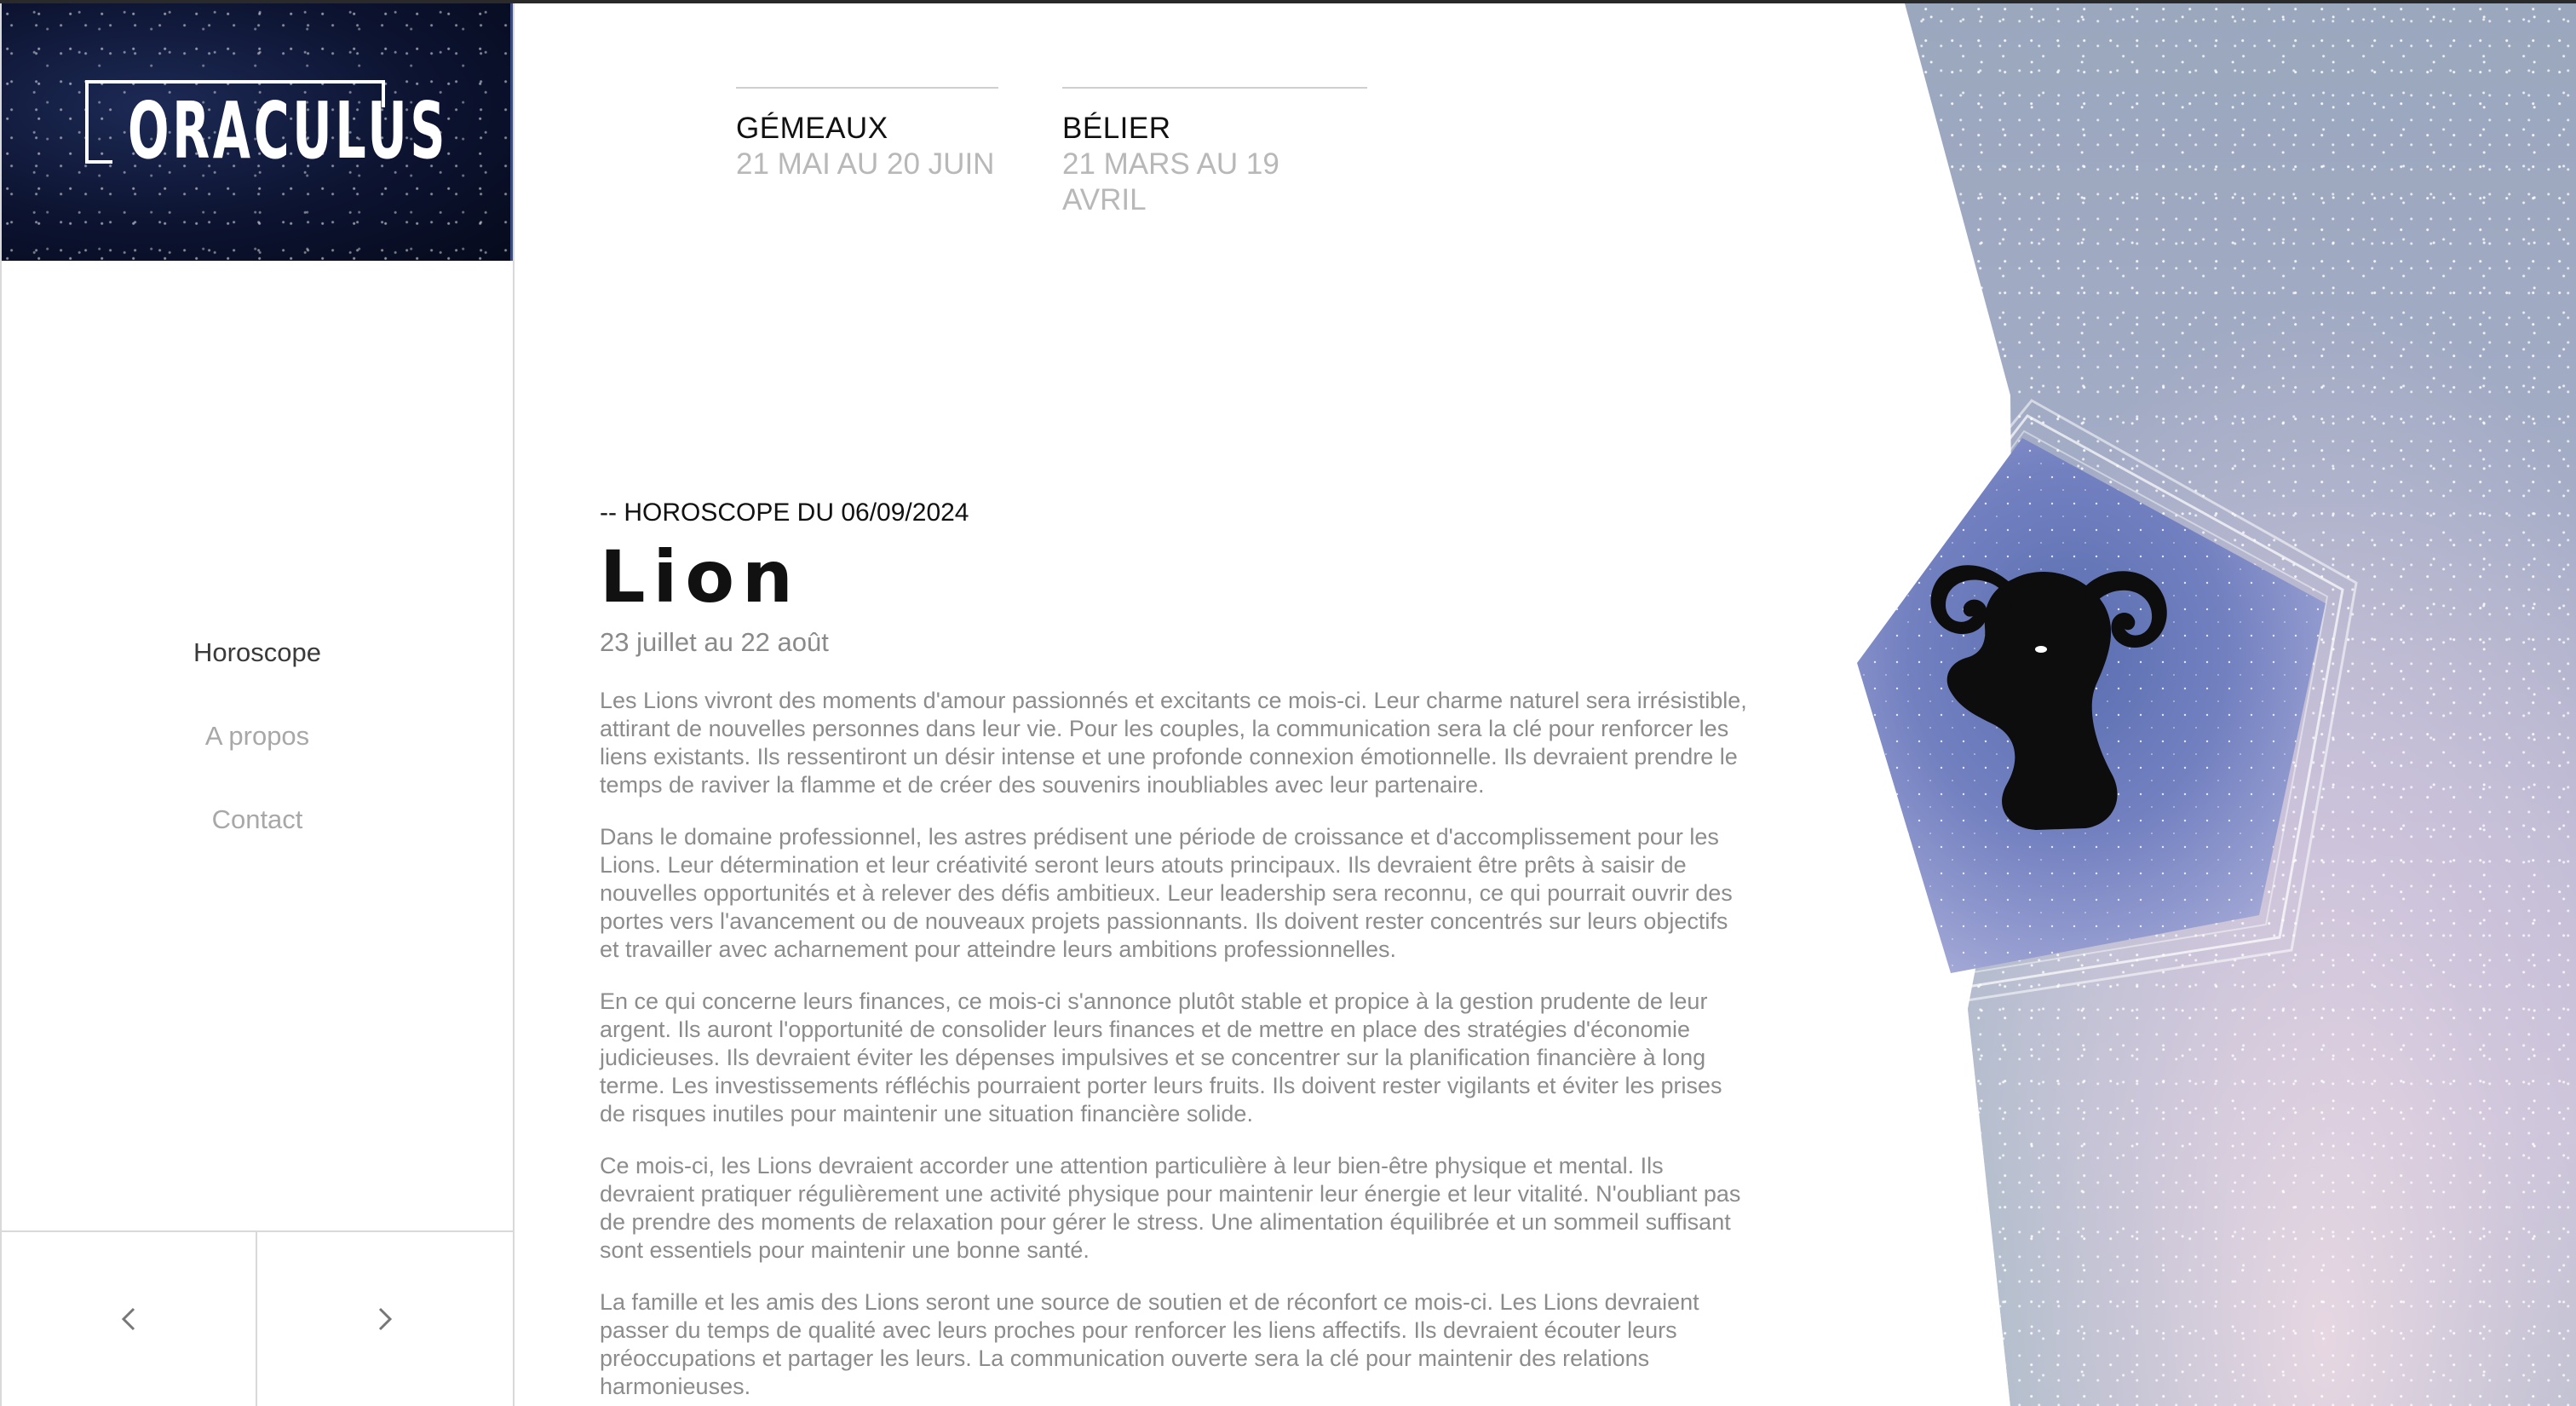 The height and width of the screenshot is (1406, 2576). I want to click on pager, so click(257, 1318).